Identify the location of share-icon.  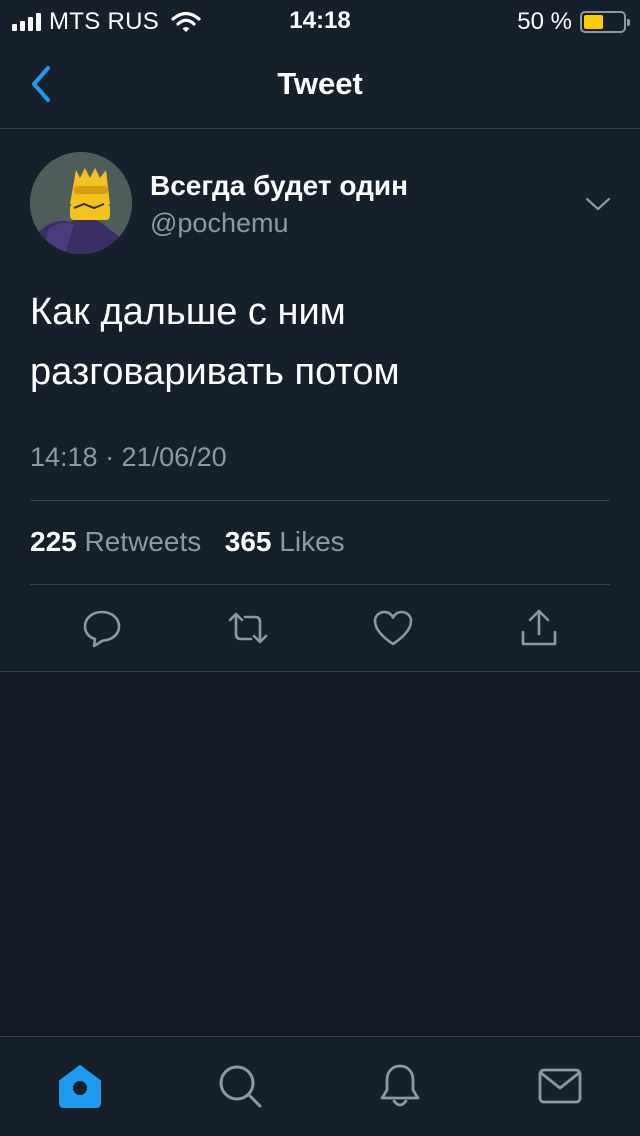
(539, 627).